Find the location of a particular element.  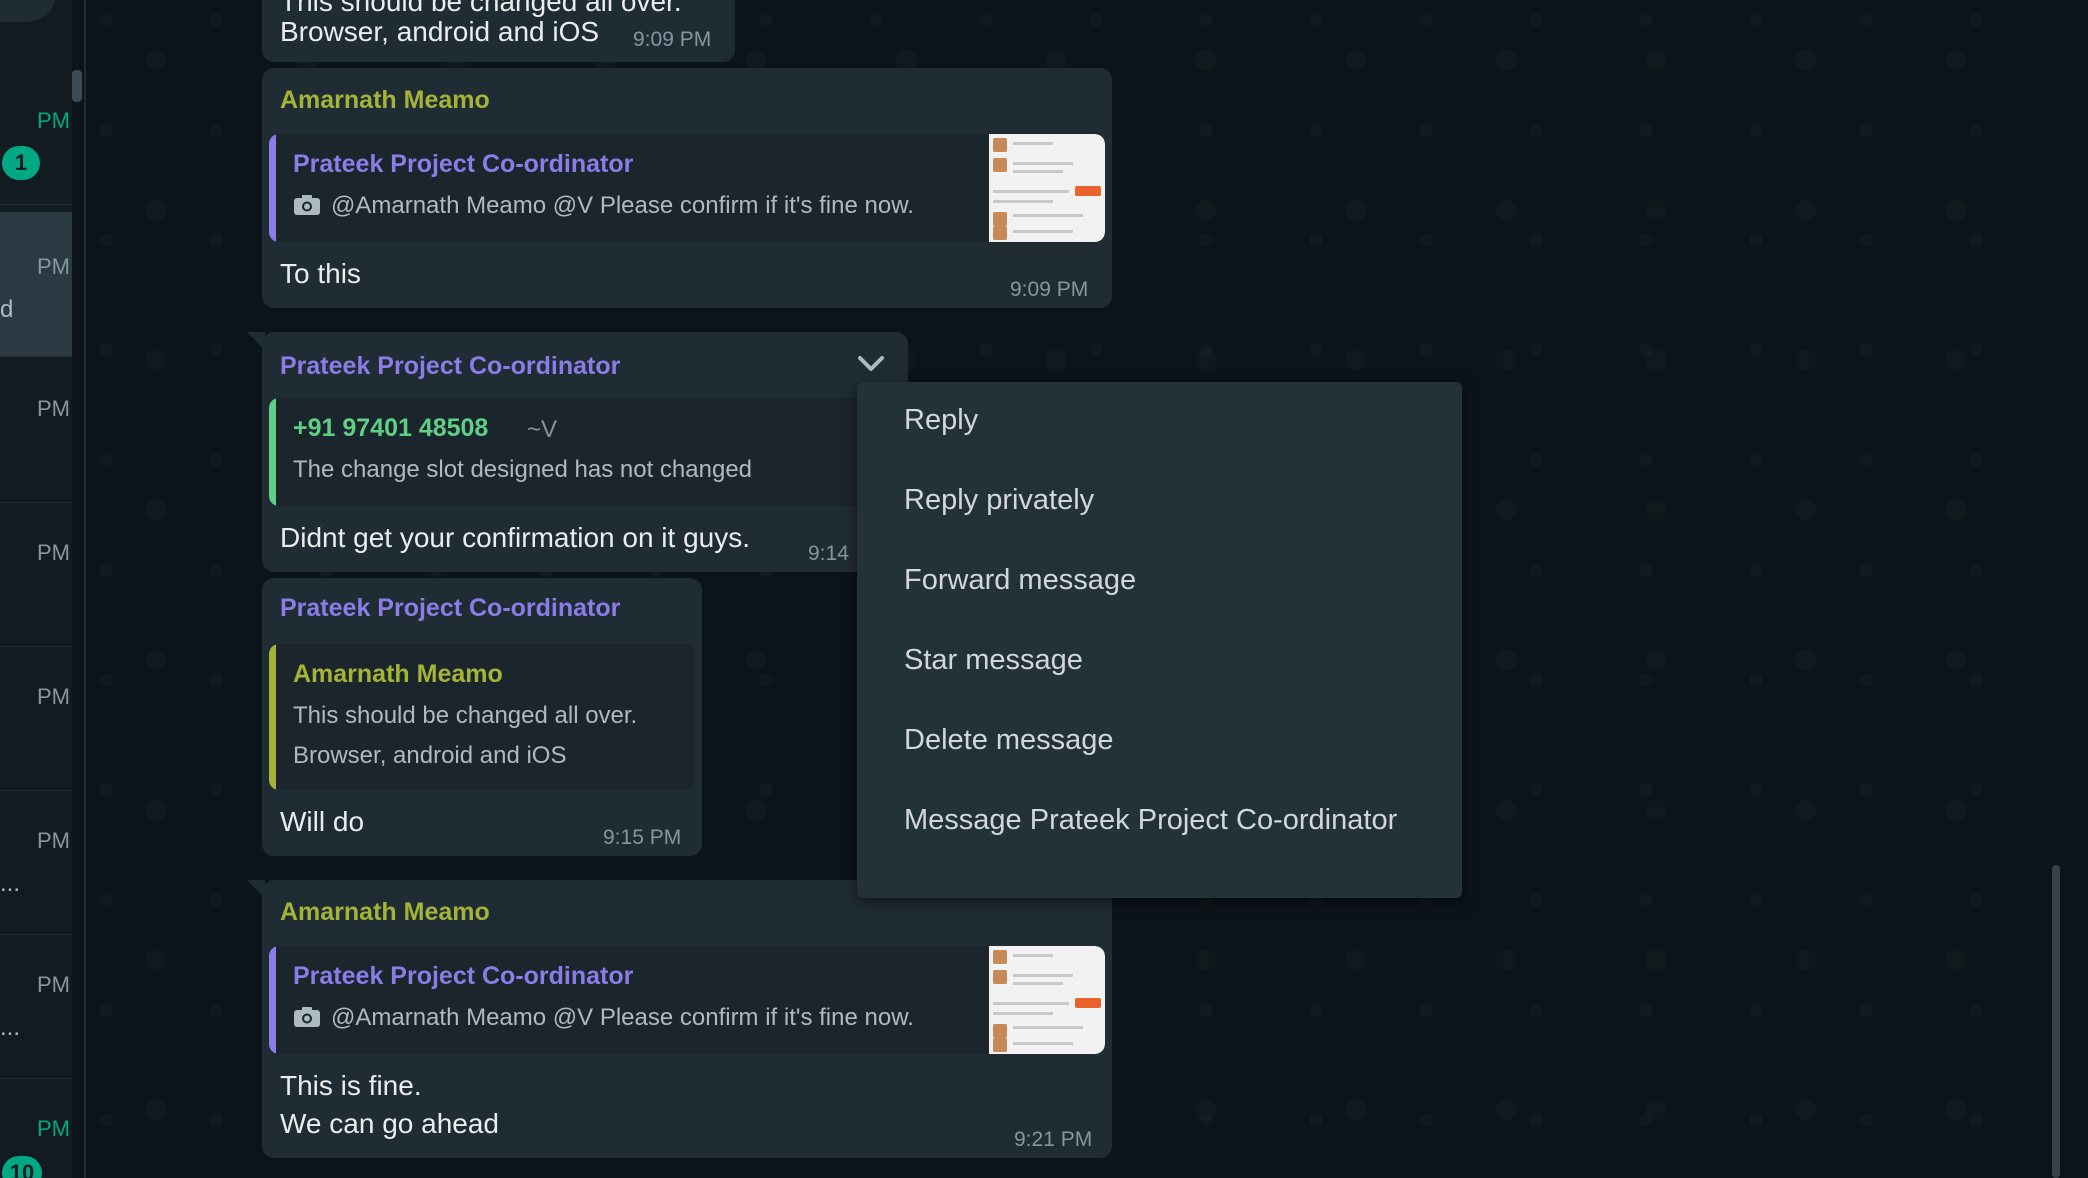

chat-list-item: PM 10 is located at coordinates (36, 1128).